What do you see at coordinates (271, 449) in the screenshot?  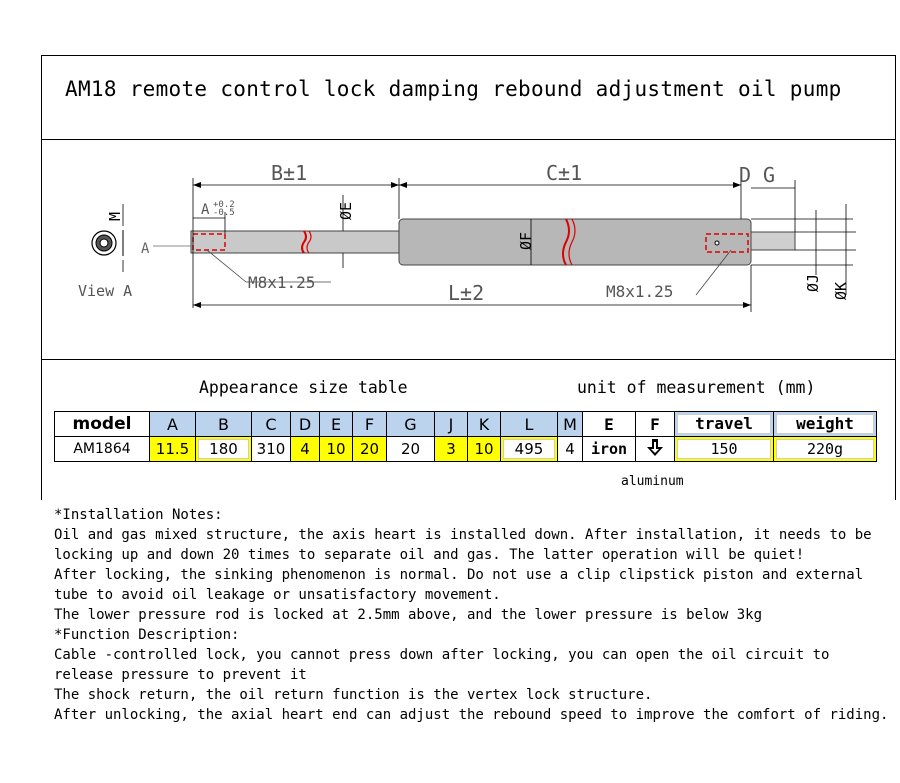 I see `cell-c: 310` at bounding box center [271, 449].